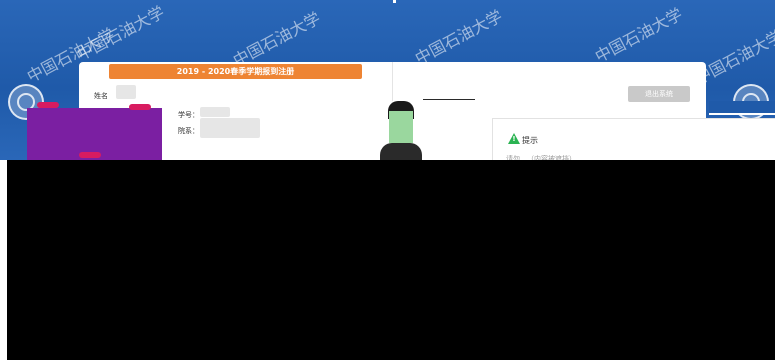 This screenshot has width=775, height=360. I want to click on student-photo, so click(401, 130).